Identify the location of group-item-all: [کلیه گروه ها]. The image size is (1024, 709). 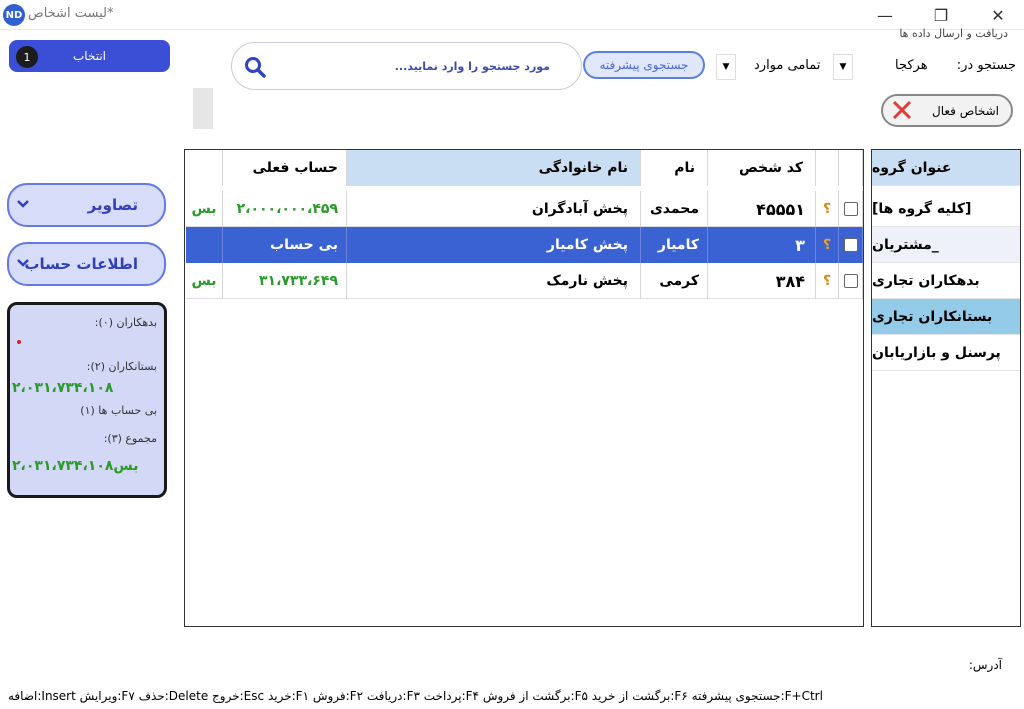
(946, 209).